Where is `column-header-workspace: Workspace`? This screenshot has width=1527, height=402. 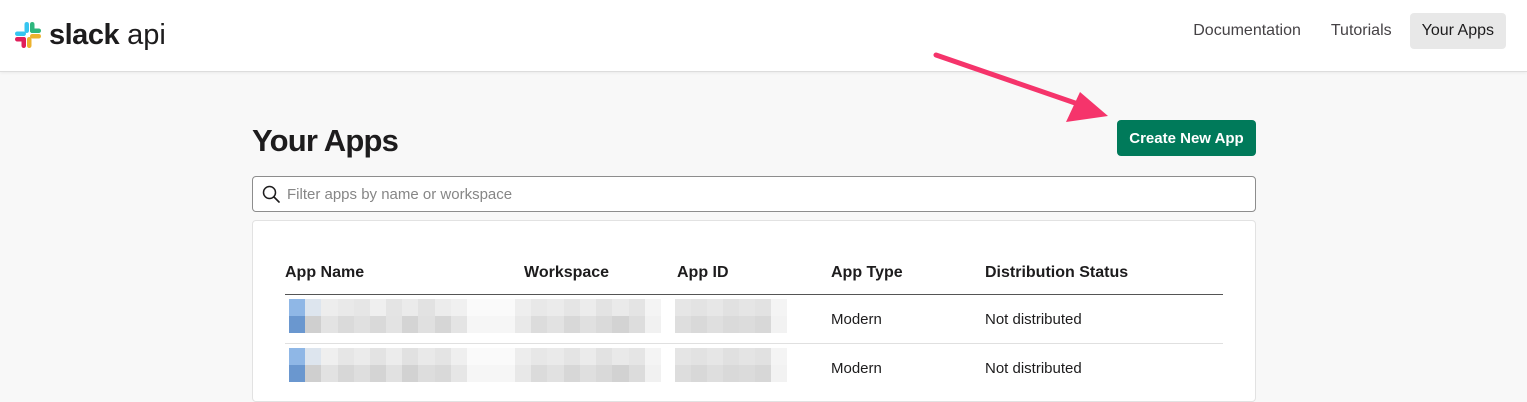
column-header-workspace: Workspace is located at coordinates (566, 273).